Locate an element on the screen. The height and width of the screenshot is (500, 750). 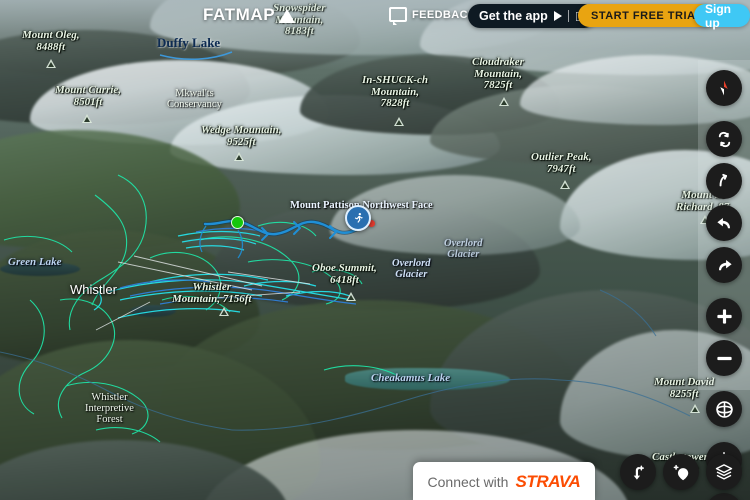
connect-with-label: Connect with is located at coordinates (468, 482).